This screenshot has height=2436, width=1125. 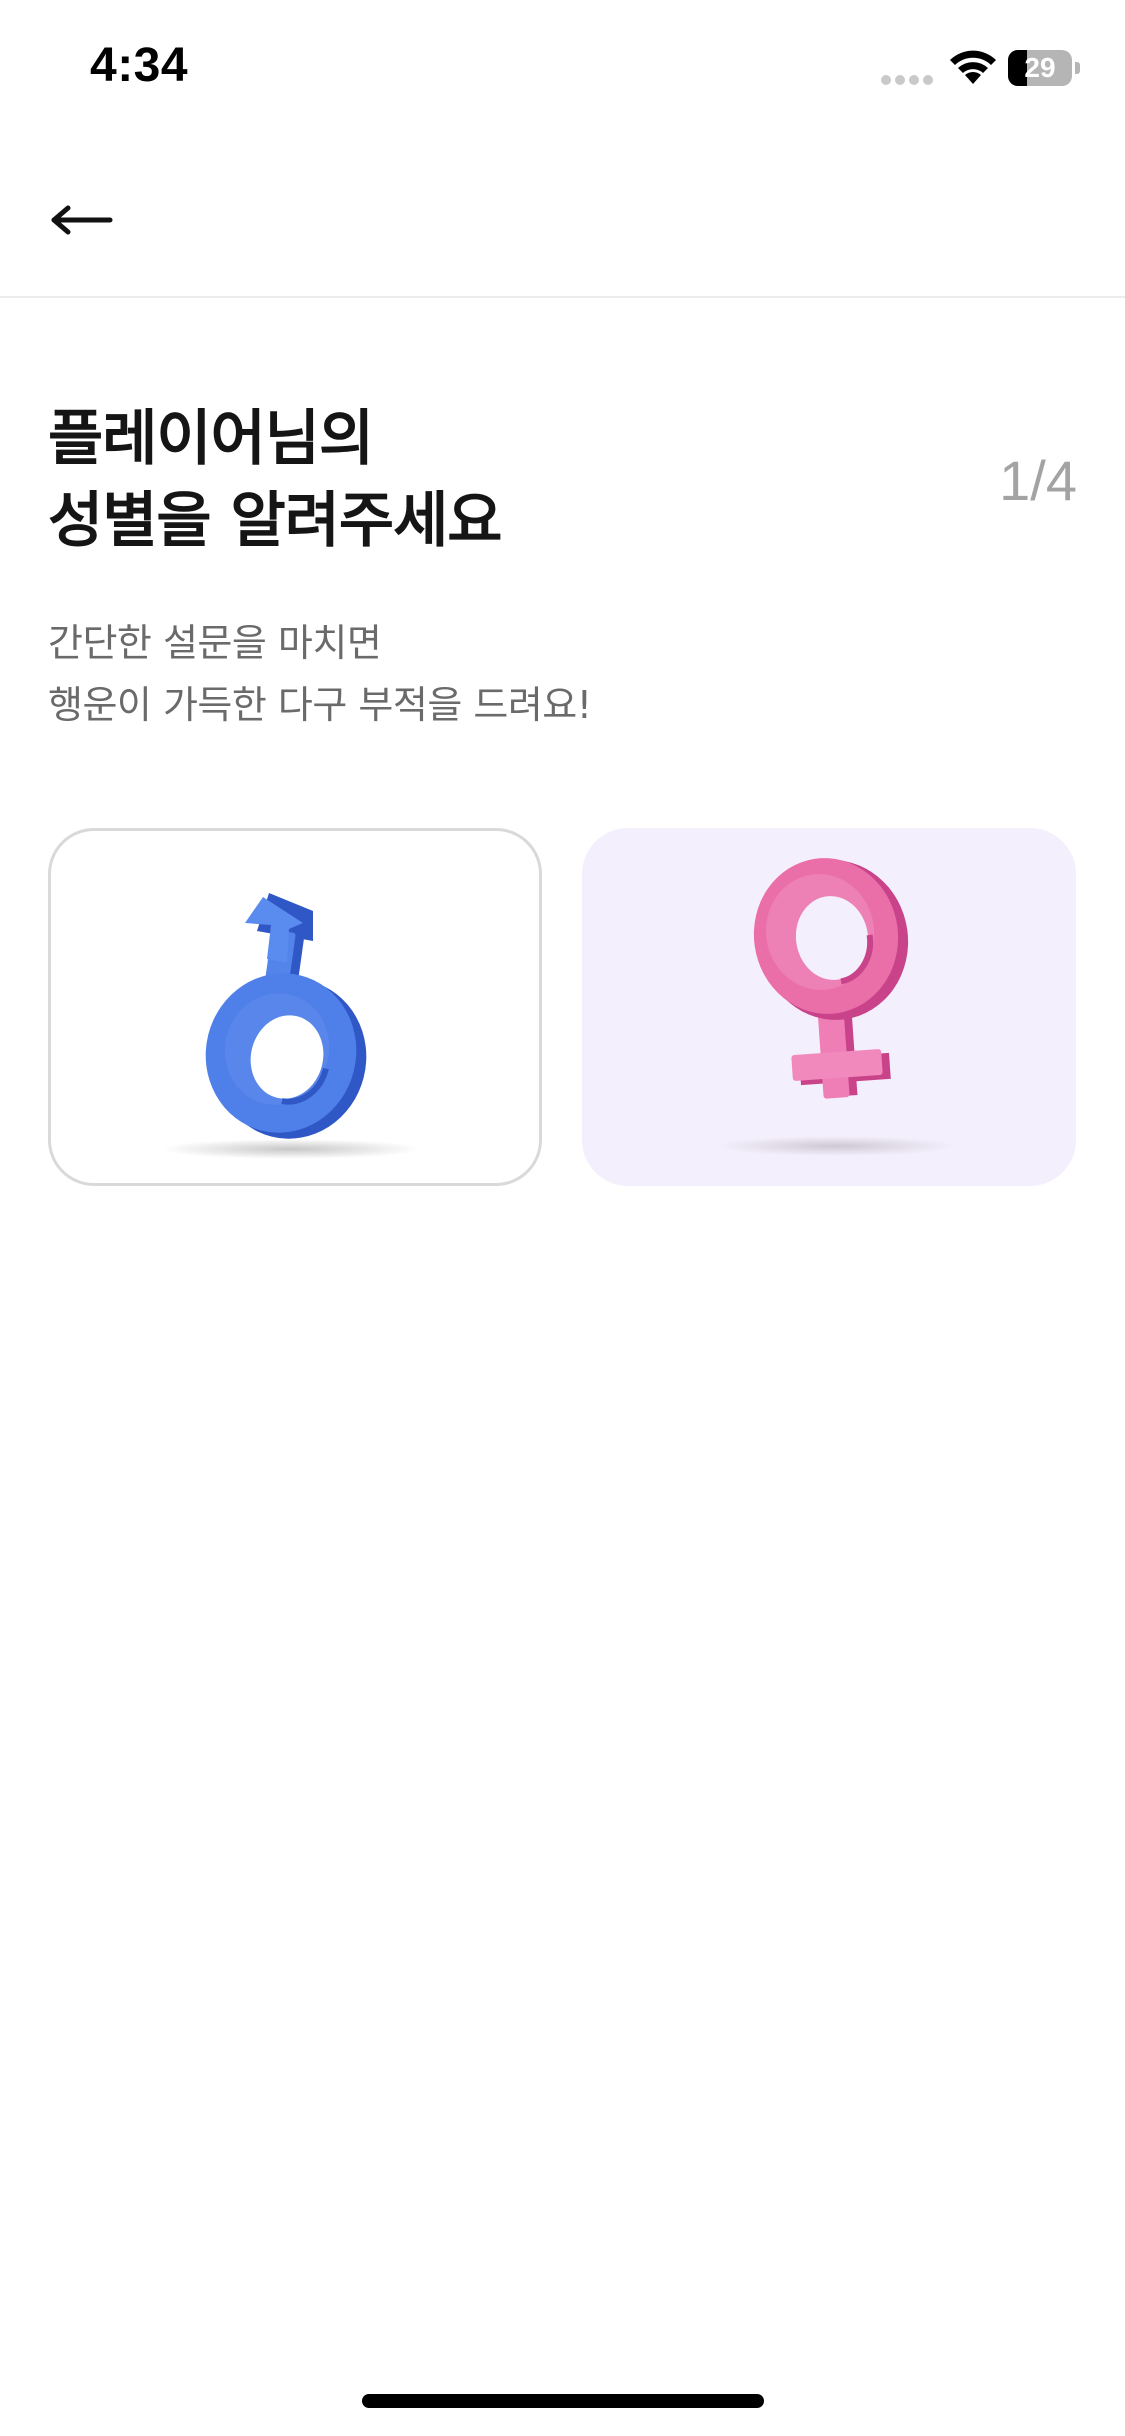 I want to click on step-indicator: 1/4, so click(x=1038, y=480).